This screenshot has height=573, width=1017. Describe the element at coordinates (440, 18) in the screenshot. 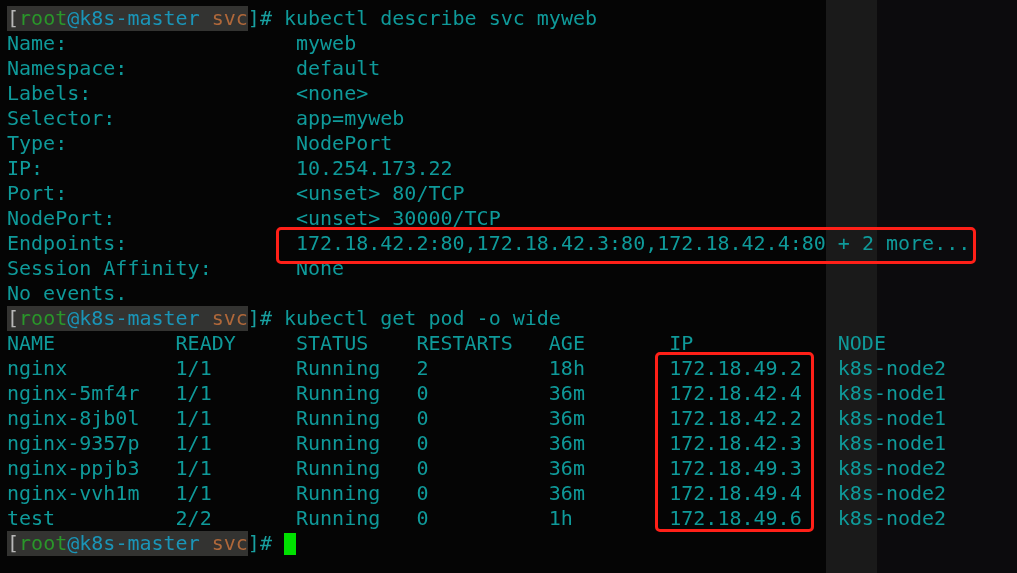

I see `command-text: kubectl describe svc myweb` at that location.